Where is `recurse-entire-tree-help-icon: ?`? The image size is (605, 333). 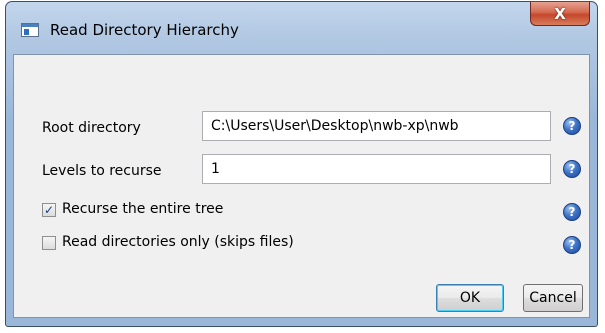 recurse-entire-tree-help-icon: ? is located at coordinates (572, 212).